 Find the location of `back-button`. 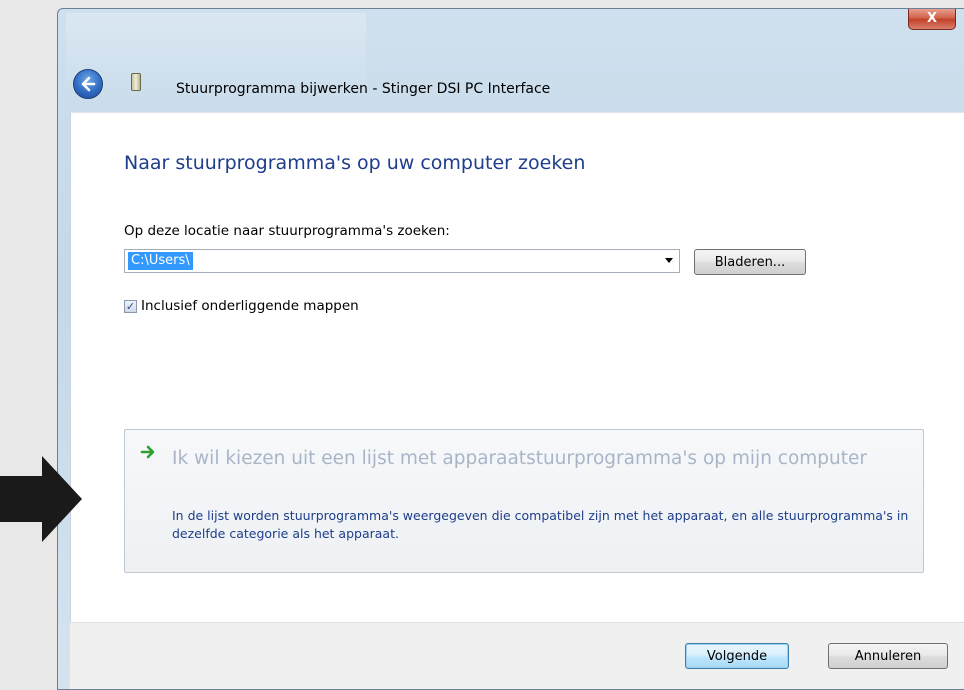

back-button is located at coordinates (88, 84).